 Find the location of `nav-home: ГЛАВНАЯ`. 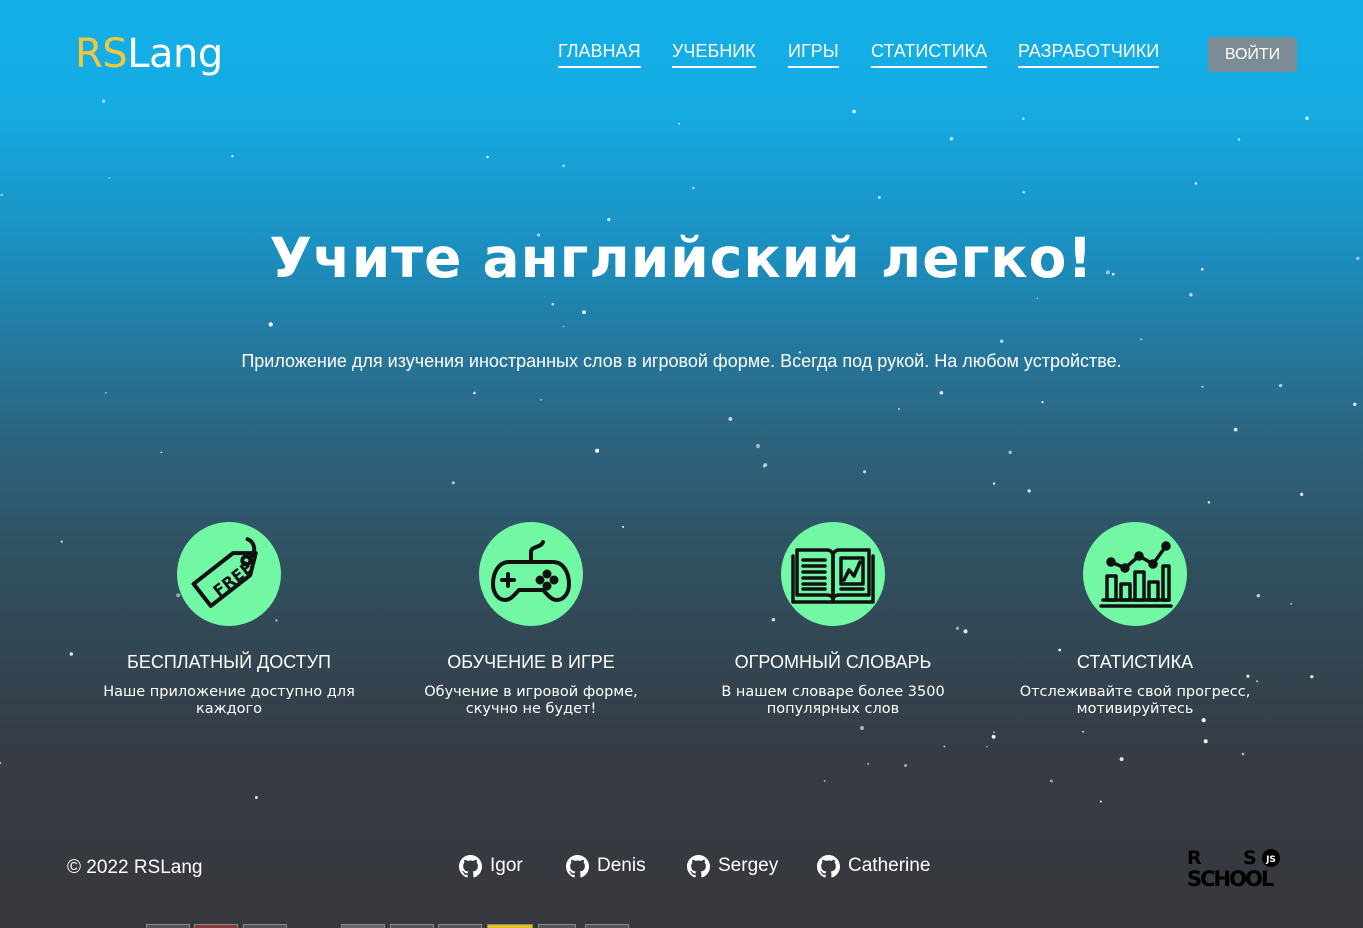

nav-home: ГЛАВНАЯ is located at coordinates (599, 54).